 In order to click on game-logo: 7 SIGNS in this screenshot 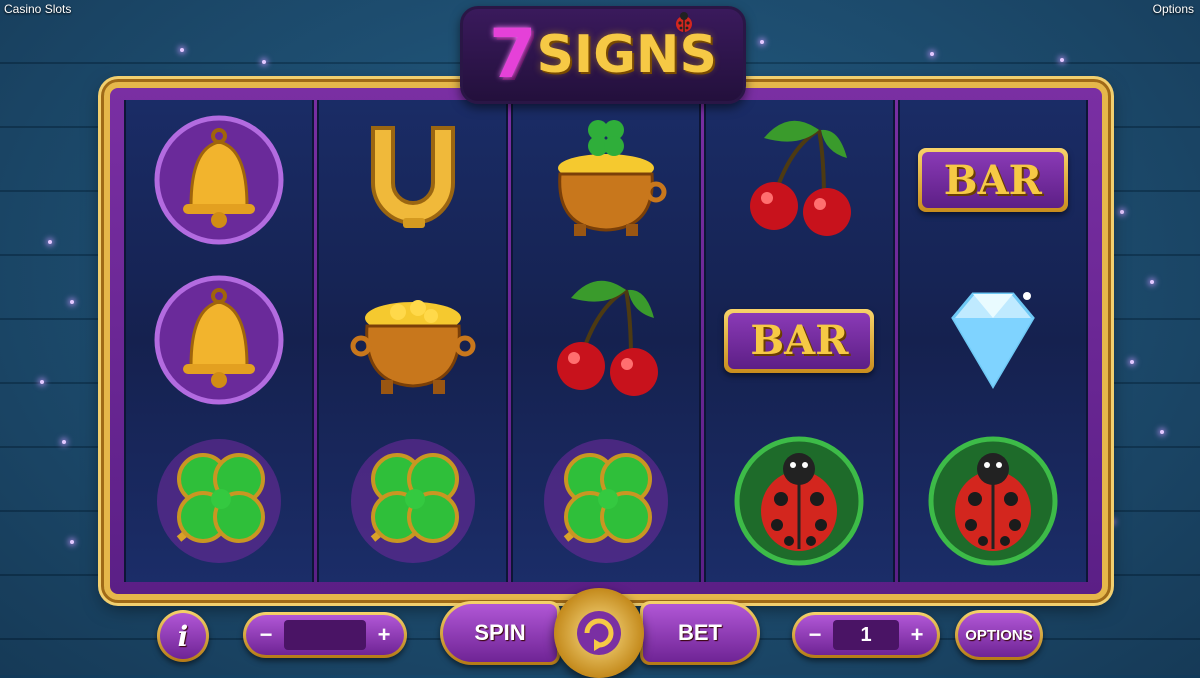, I will do `click(603, 55)`.